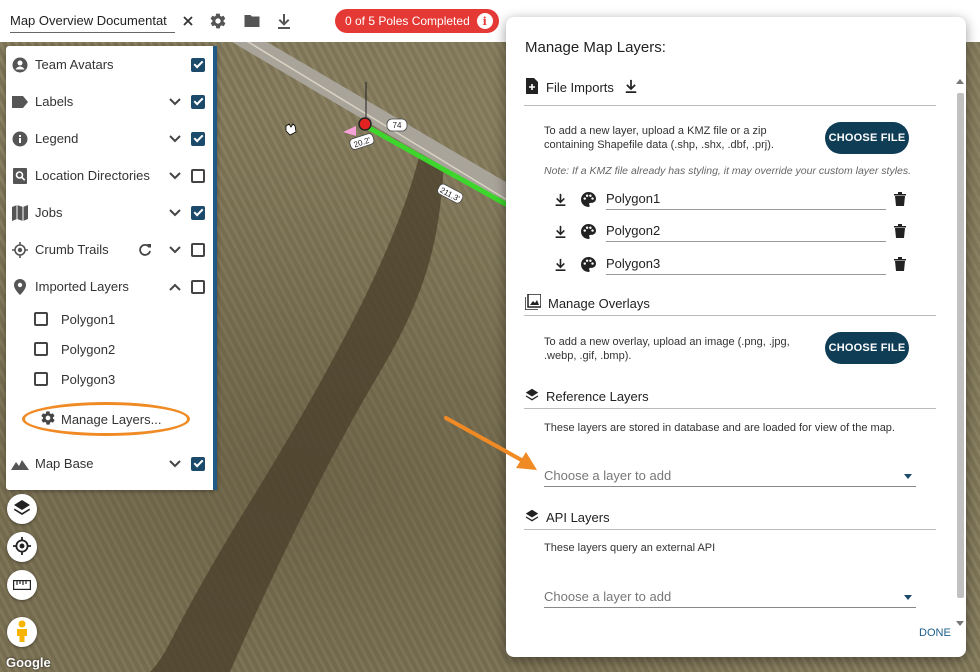 This screenshot has width=980, height=672. Describe the element at coordinates (746, 199) in the screenshot. I see `imported-file-name: Polygon1` at that location.